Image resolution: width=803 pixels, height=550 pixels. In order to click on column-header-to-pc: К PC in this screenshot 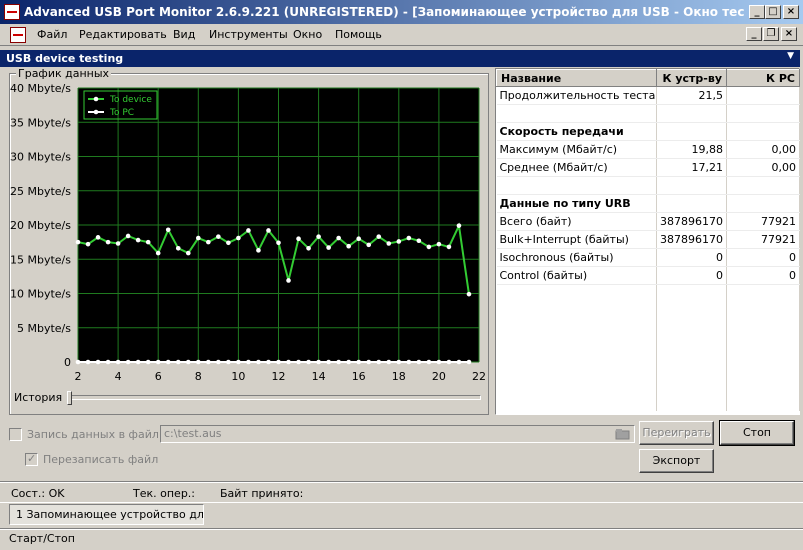, I will do `click(763, 78)`.